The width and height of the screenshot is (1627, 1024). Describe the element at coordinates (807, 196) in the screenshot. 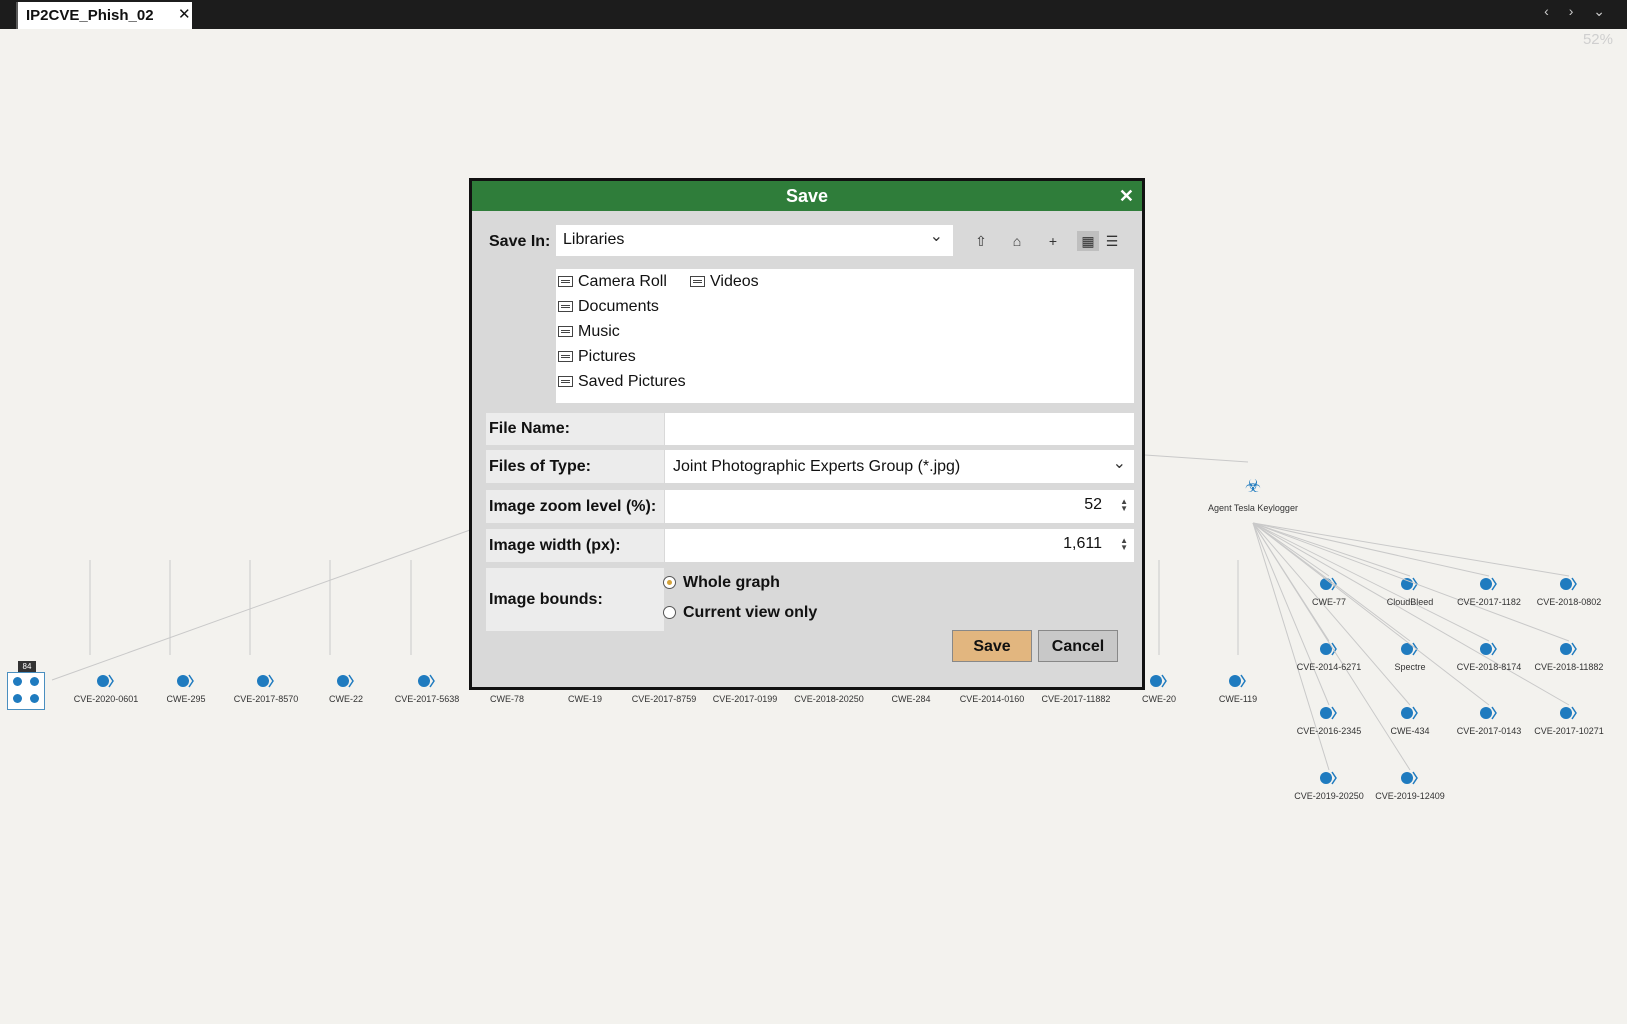

I see `dialog-title: Save` at that location.